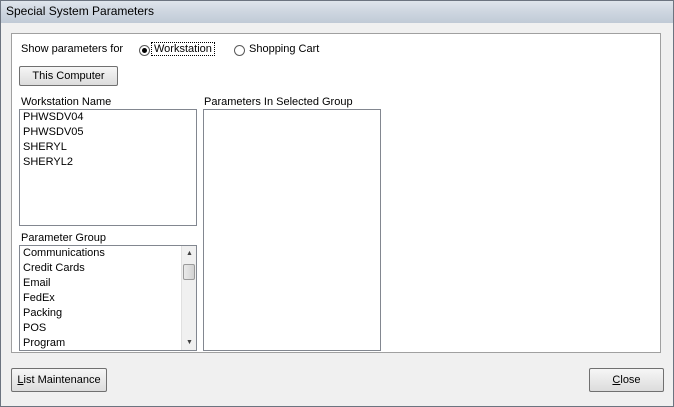  What do you see at coordinates (108, 313) in the screenshot?
I see `list-item: Packing` at bounding box center [108, 313].